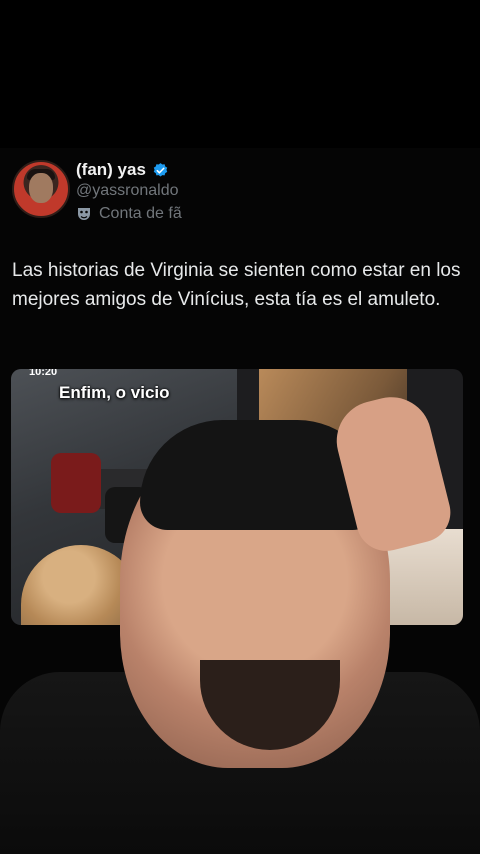 The width and height of the screenshot is (480, 854). I want to click on fan-account-text: Conta de fã, so click(140, 213).